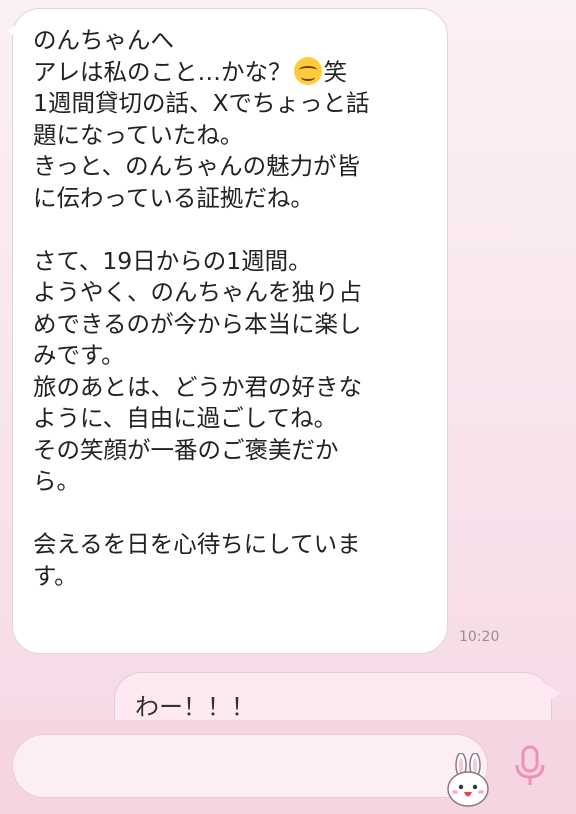 The image size is (576, 814). What do you see at coordinates (56, 481) in the screenshot?
I see `message-line: ら。` at bounding box center [56, 481].